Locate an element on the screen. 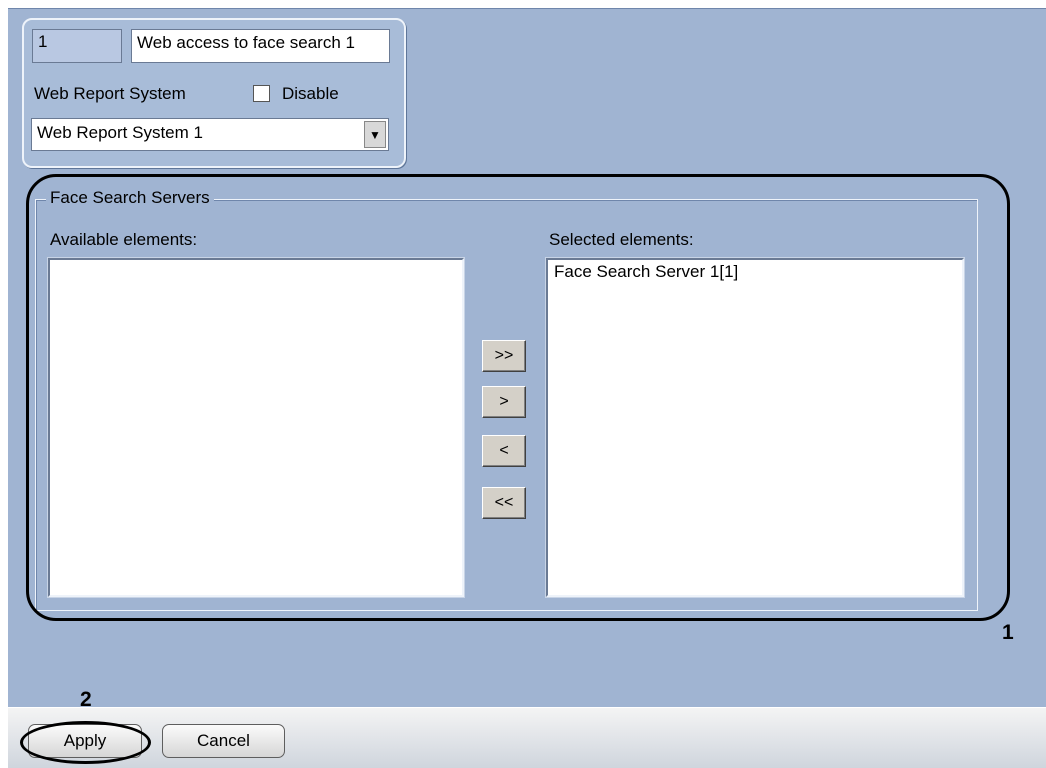 This screenshot has height=768, width=1046. object-name-field: Web access to face search 1 is located at coordinates (260, 46).